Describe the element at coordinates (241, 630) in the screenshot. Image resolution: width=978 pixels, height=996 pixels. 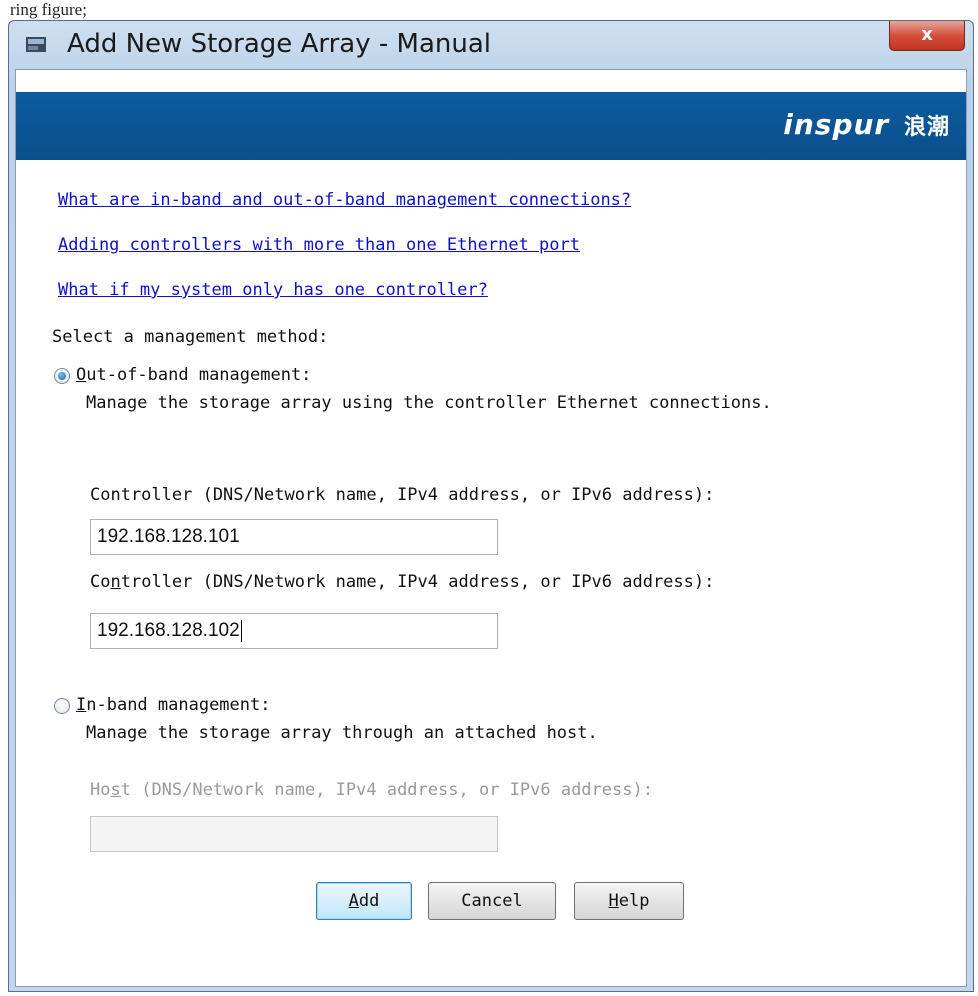
I see `text-caret` at that location.